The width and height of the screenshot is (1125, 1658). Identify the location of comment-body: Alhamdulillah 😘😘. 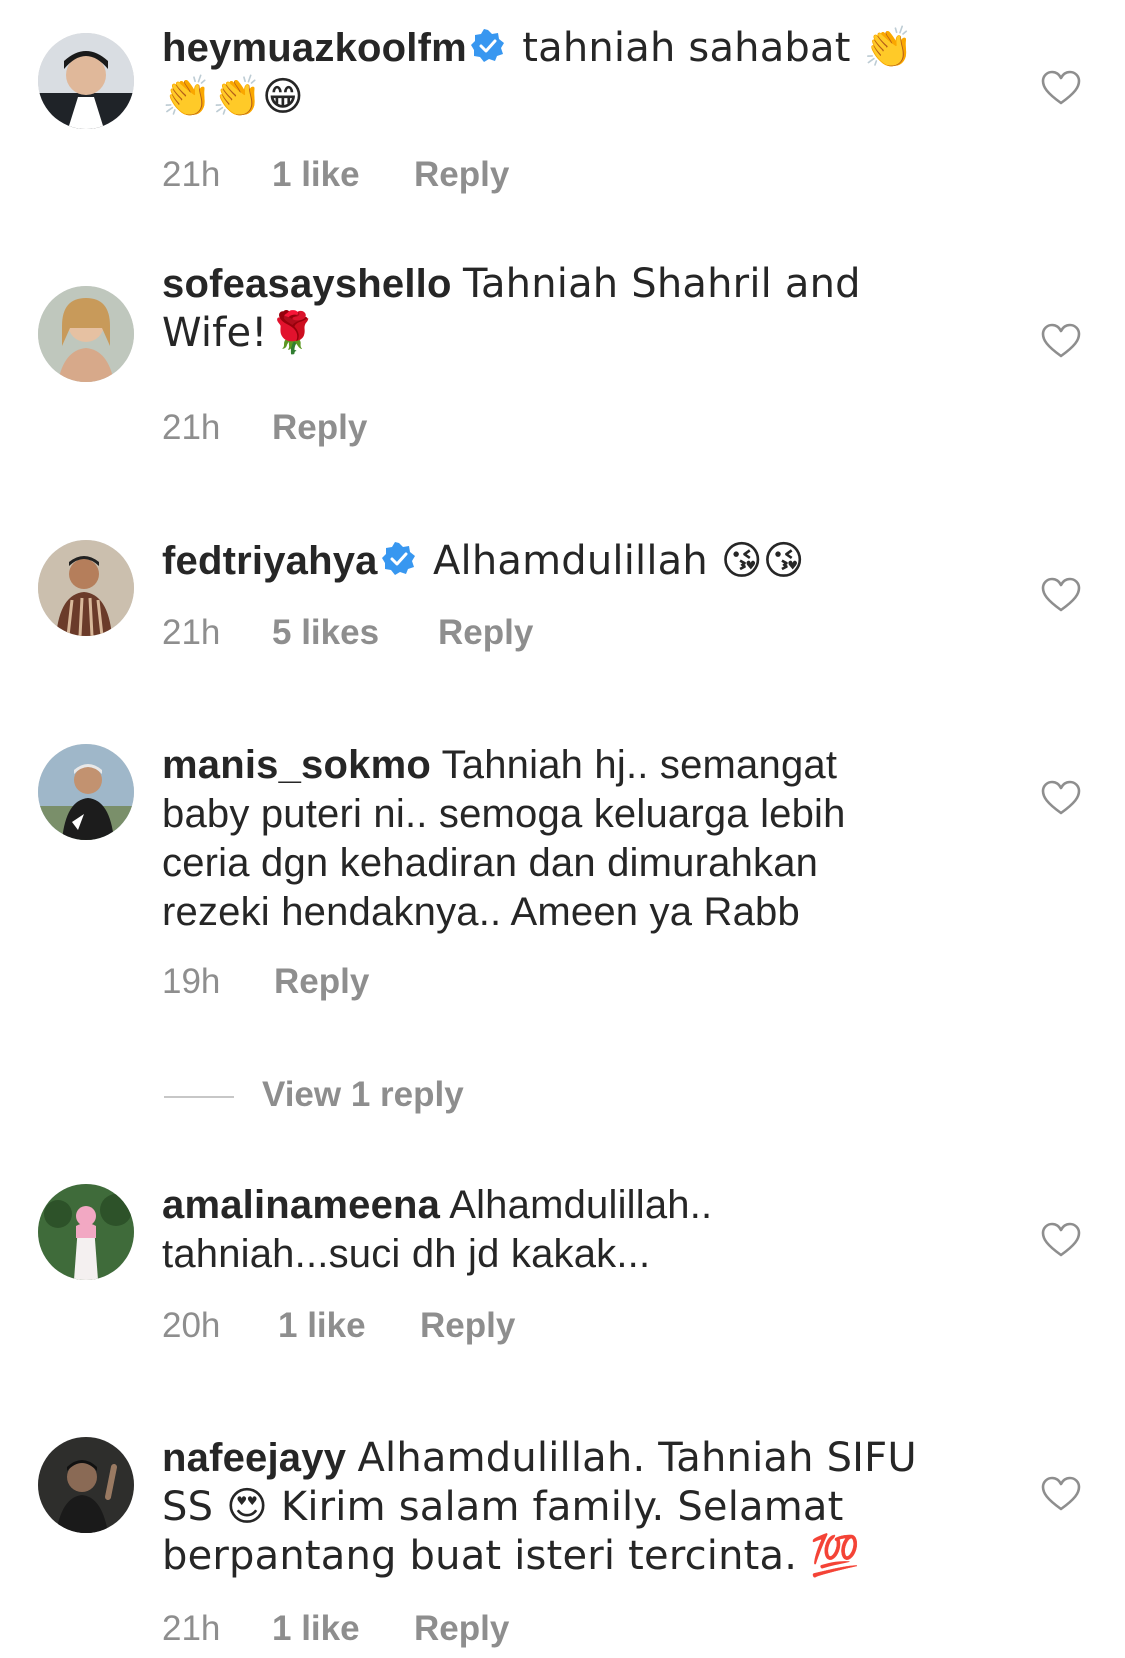
(618, 561).